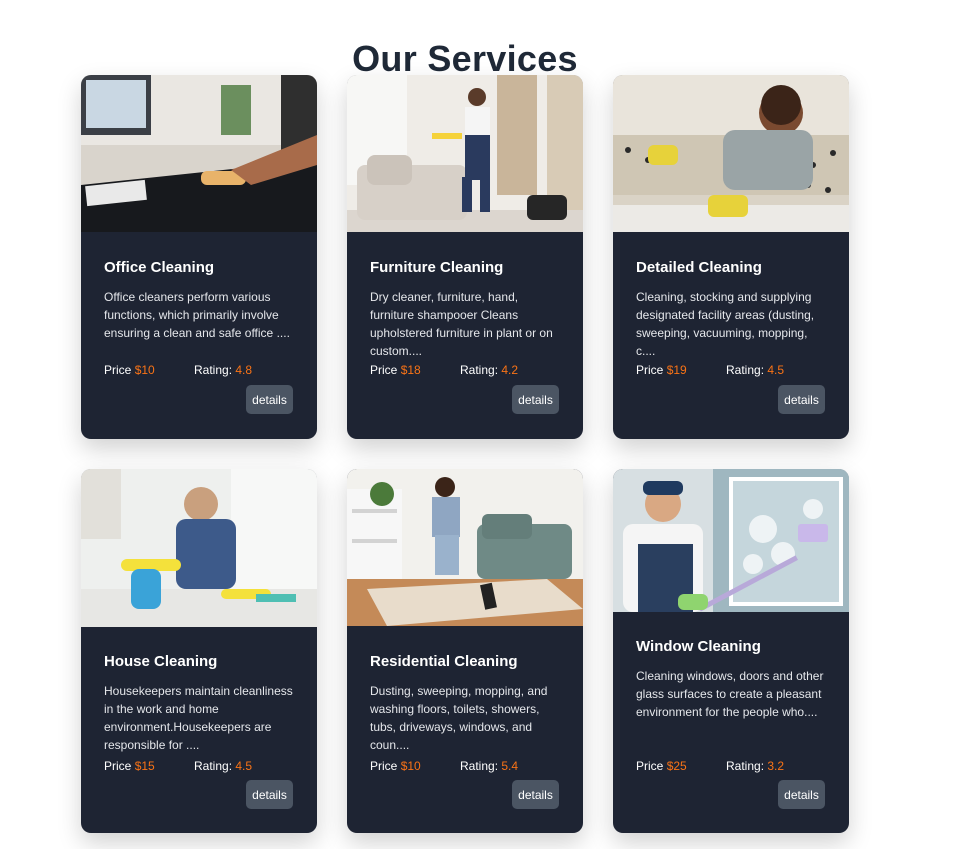  Describe the element at coordinates (395, 370) in the screenshot. I see `price: Price $18` at that location.